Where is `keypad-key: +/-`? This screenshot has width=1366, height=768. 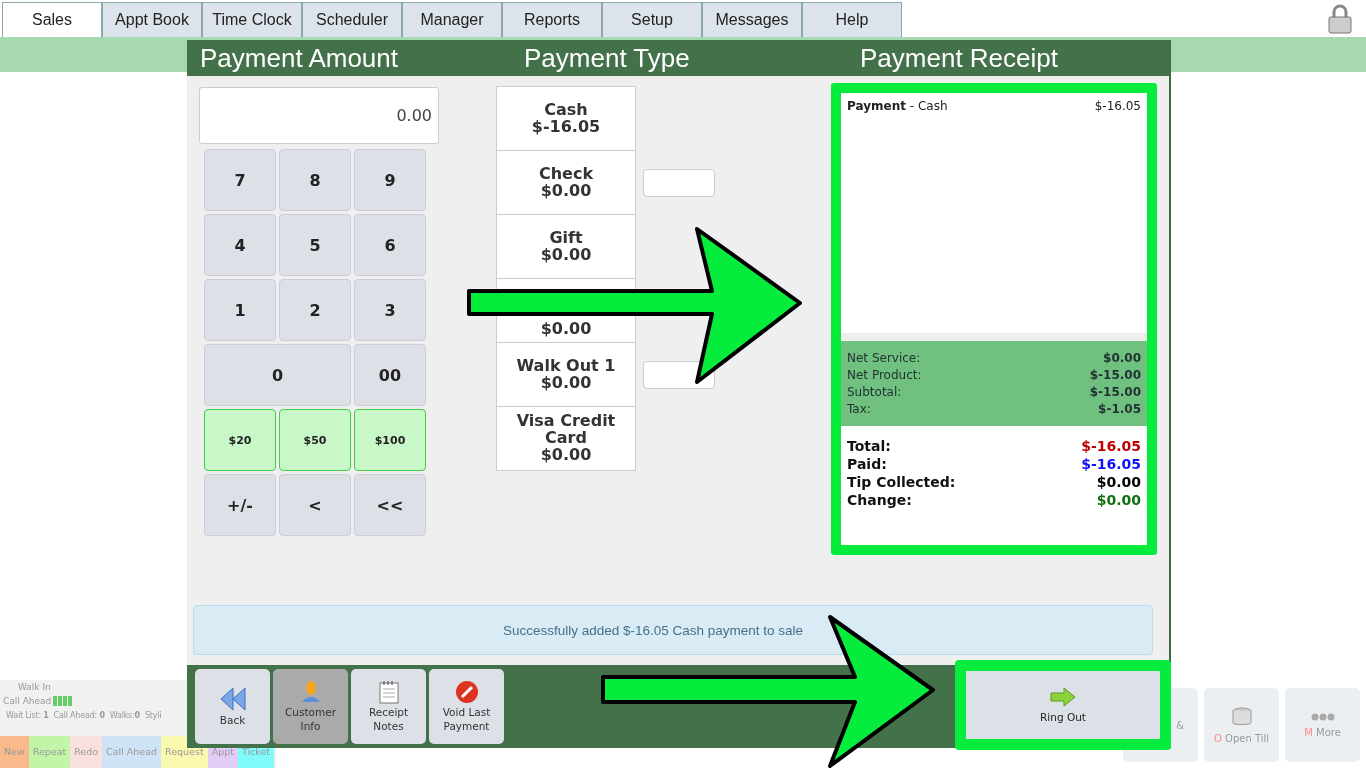
keypad-key: +/- is located at coordinates (240, 505).